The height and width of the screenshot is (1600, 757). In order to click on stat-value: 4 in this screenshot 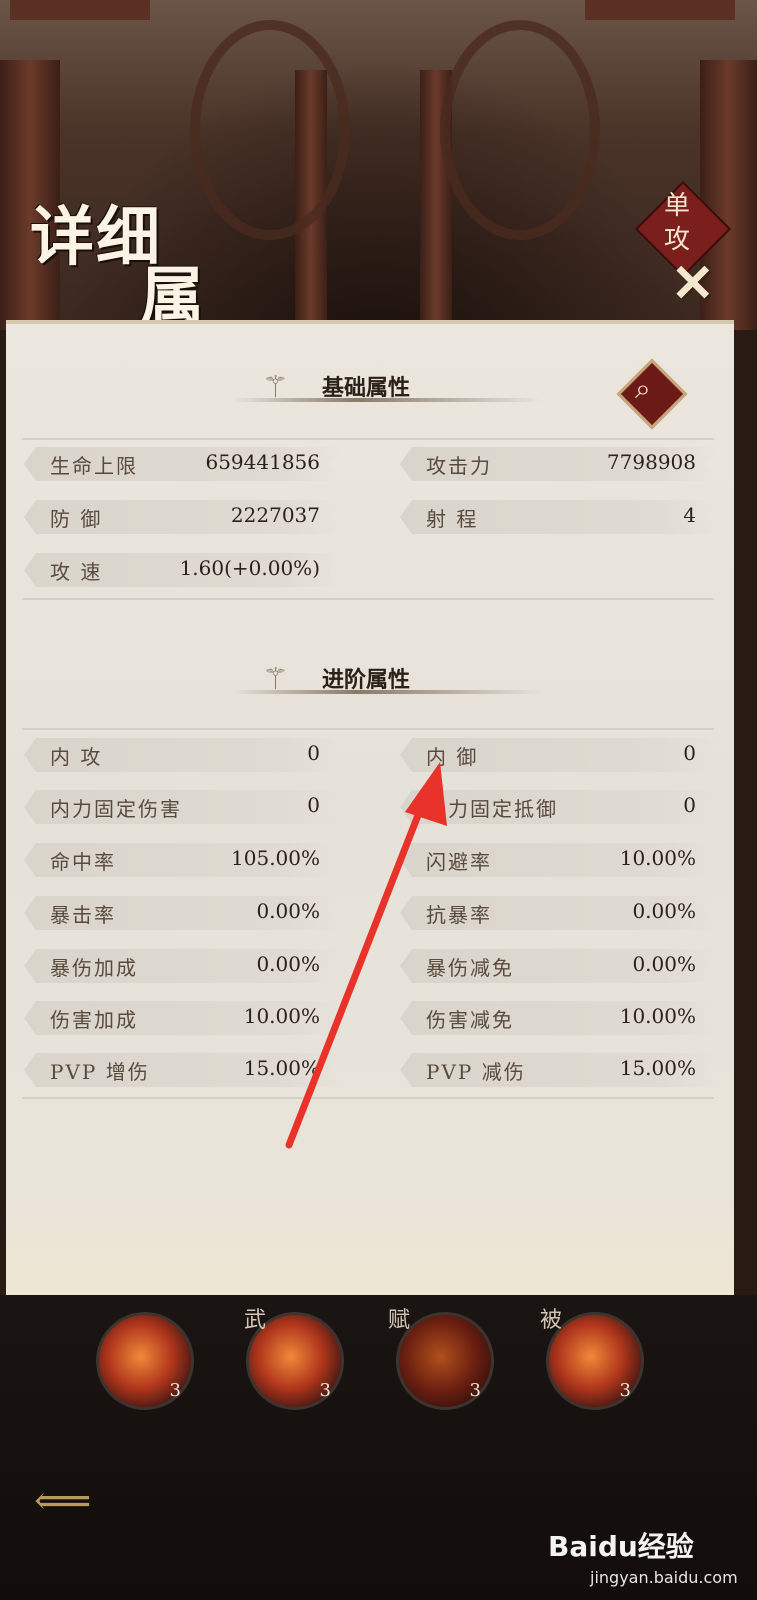, I will do `click(689, 515)`.